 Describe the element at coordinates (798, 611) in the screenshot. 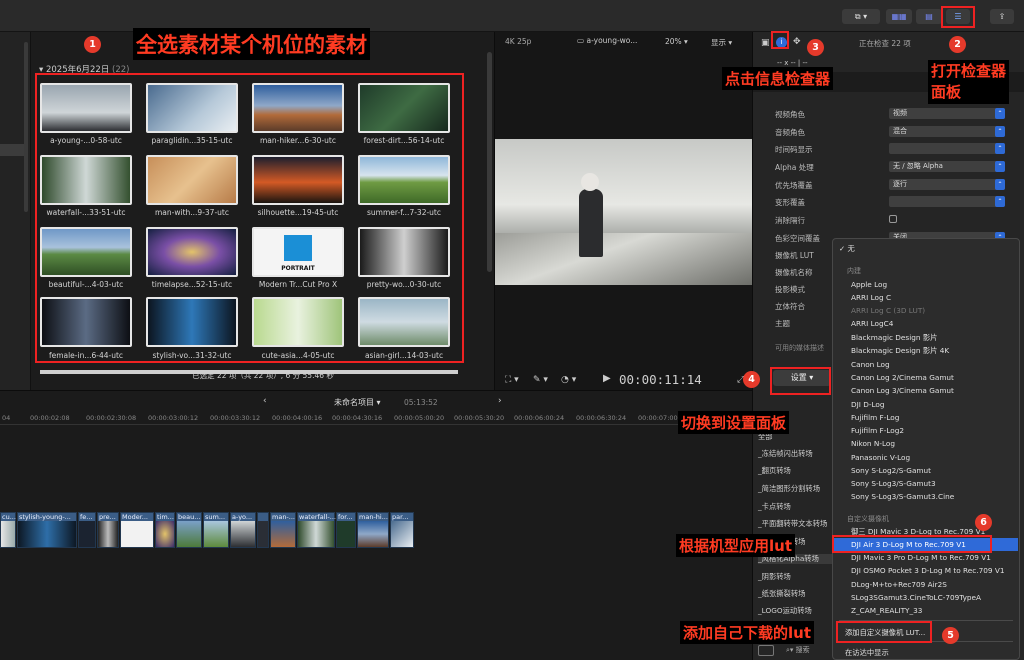

I see `transition-item: _LOGO运动转场` at that location.